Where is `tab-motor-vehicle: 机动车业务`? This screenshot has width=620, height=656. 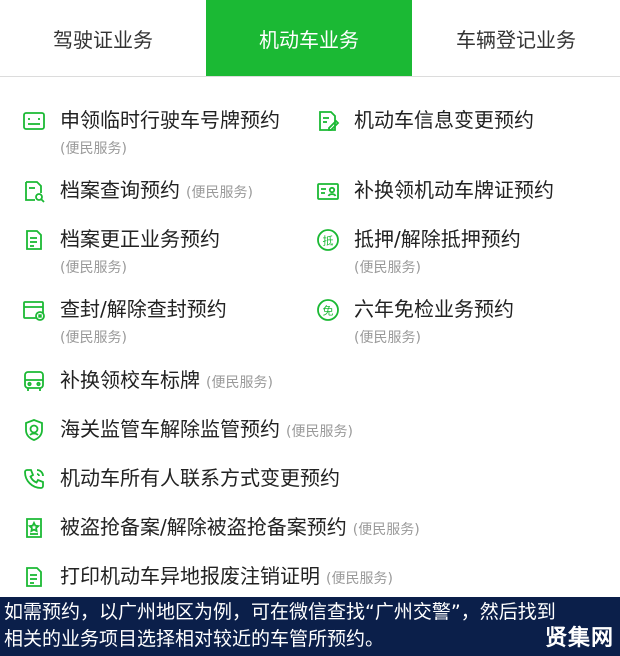
tab-motor-vehicle: 机动车业务 is located at coordinates (309, 38).